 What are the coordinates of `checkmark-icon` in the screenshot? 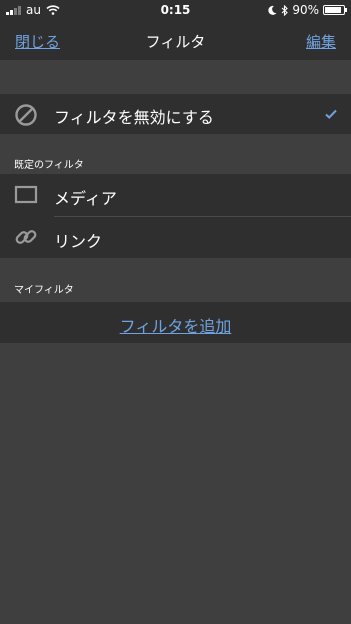 It's located at (331, 114).